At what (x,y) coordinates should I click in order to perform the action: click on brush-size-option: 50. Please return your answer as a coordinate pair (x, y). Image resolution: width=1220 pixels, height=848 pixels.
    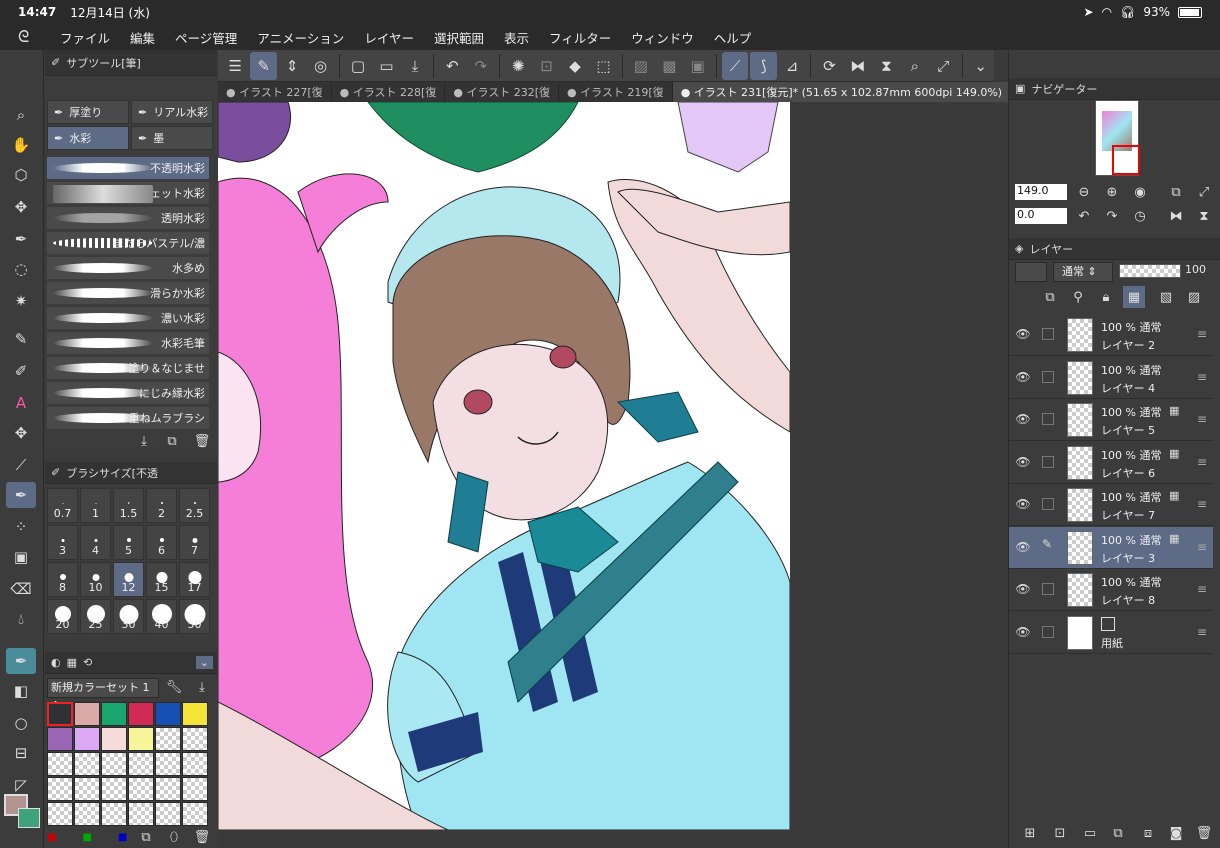
    Looking at the image, I should click on (194, 616).